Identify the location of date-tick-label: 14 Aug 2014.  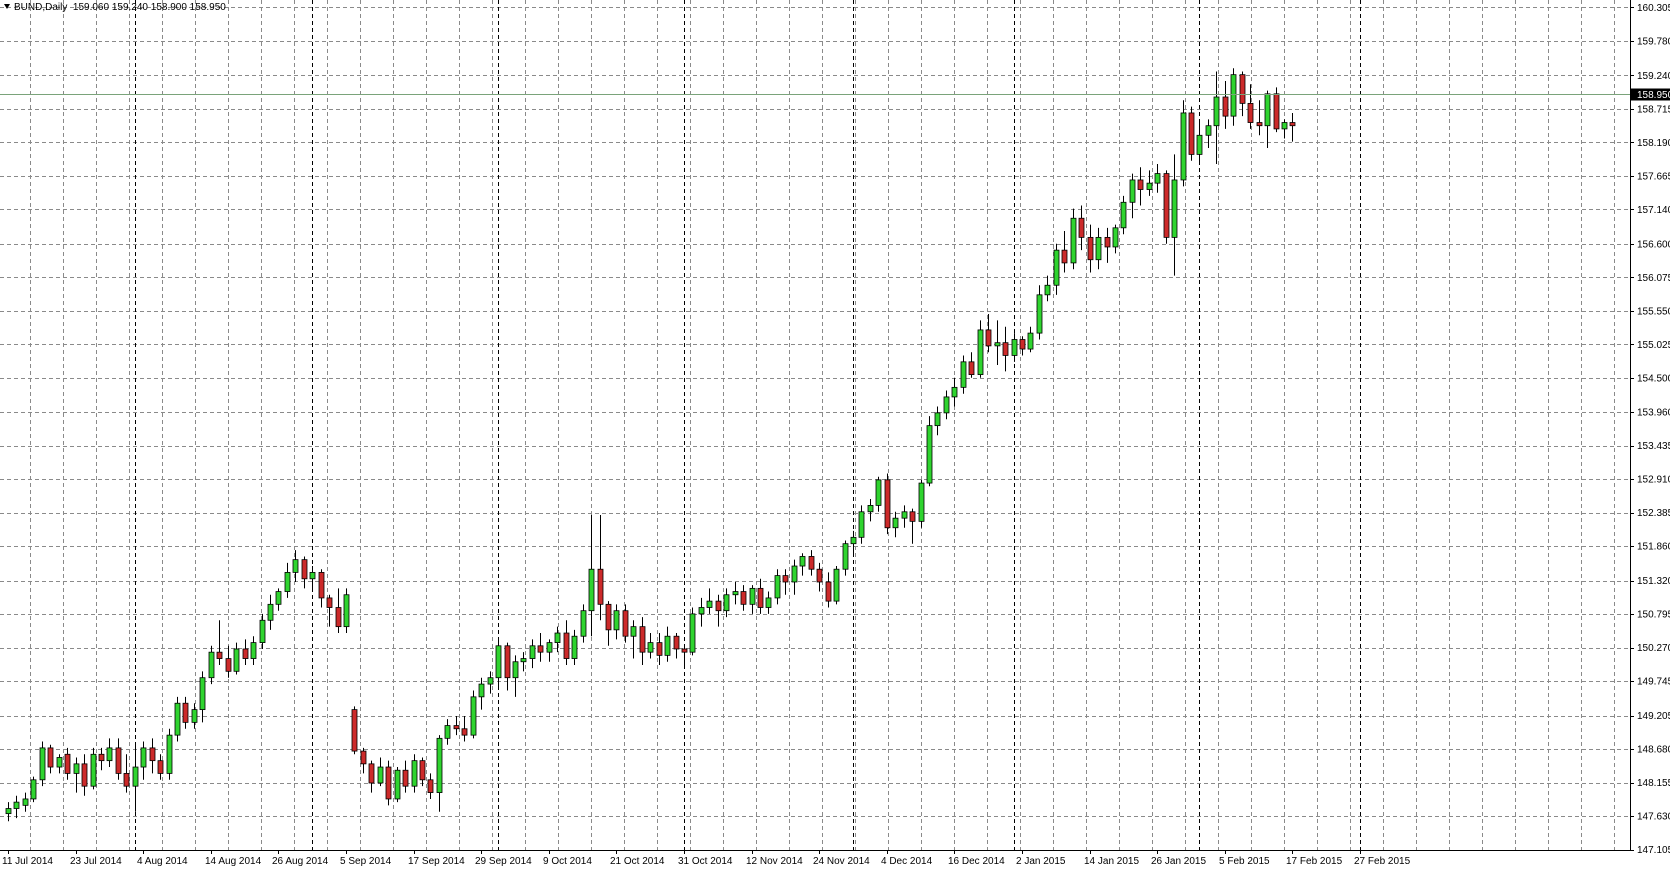
(233, 861).